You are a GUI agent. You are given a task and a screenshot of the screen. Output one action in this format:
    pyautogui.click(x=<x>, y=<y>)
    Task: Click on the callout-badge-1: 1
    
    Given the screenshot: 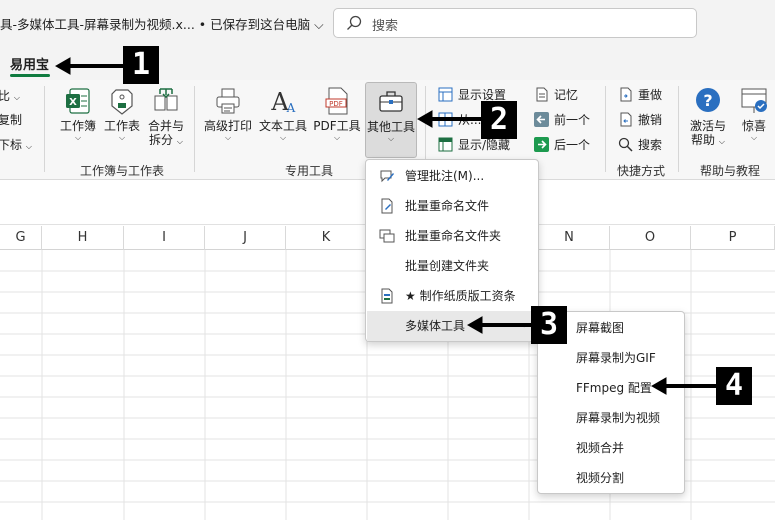 What is the action you would take?
    pyautogui.click(x=141, y=65)
    